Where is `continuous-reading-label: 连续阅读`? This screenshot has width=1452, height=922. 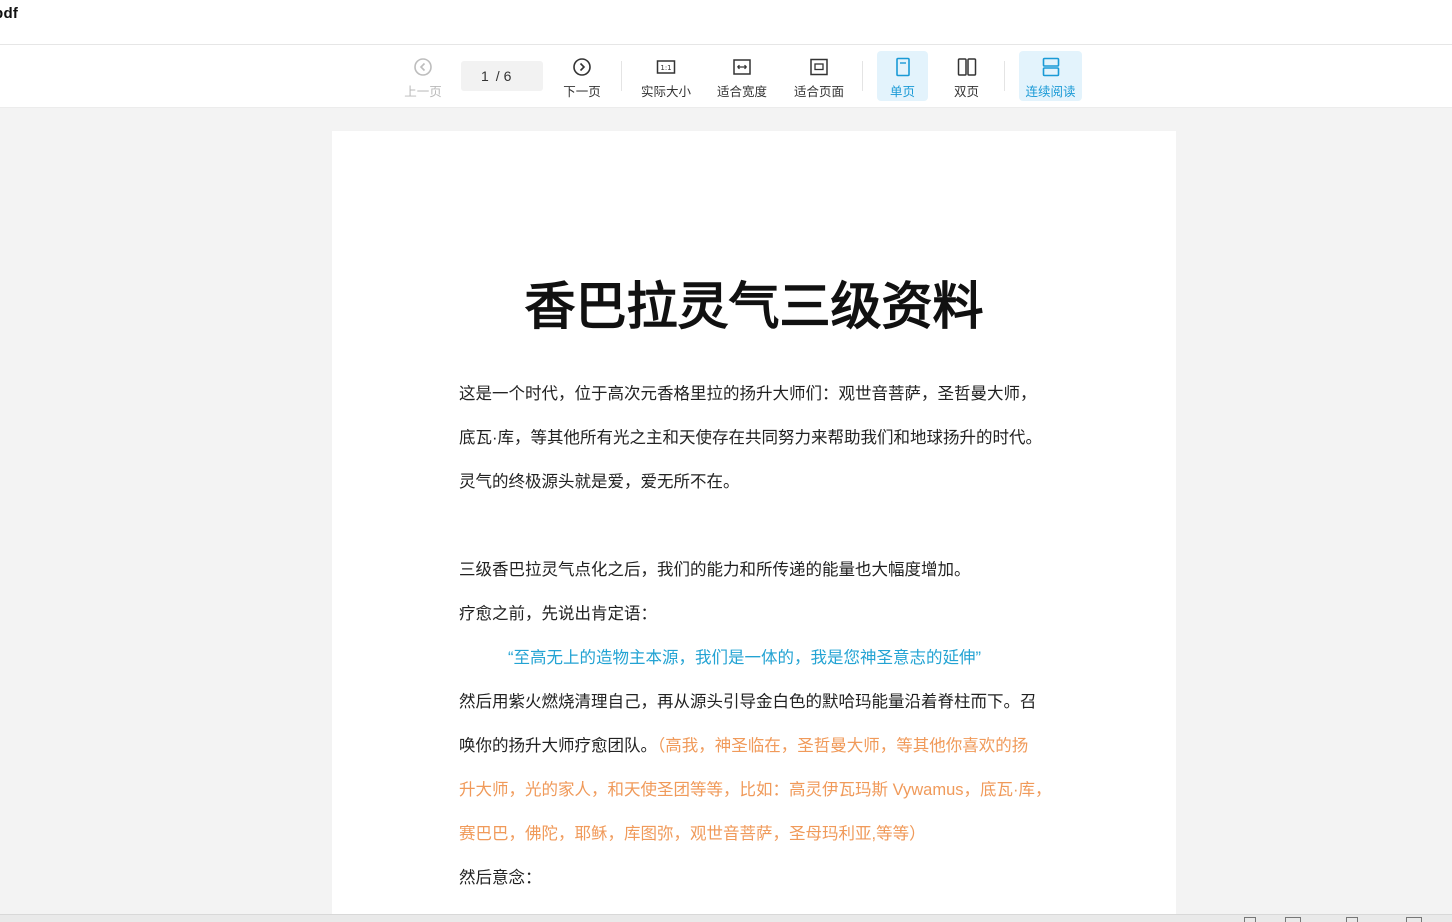
continuous-reading-label: 连续阅读 is located at coordinates (1050, 92).